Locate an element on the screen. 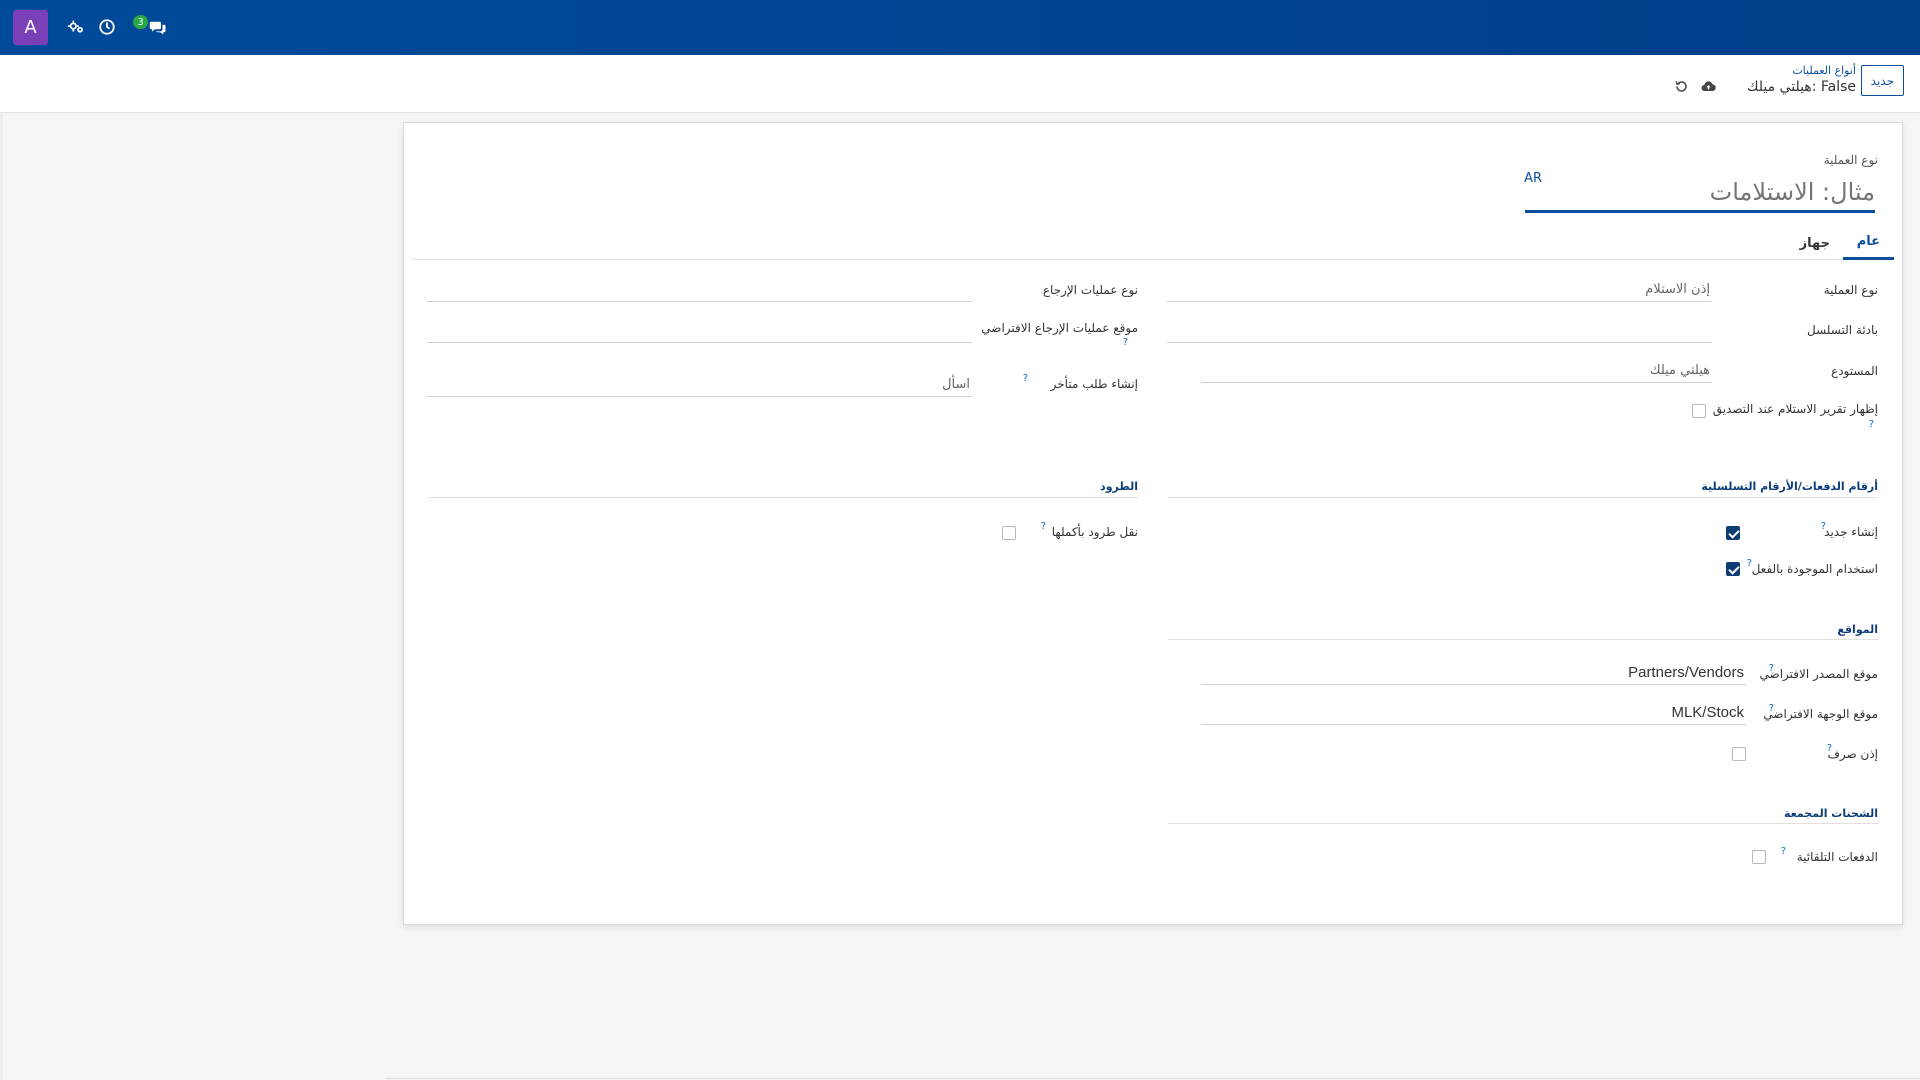  new-button: جديد is located at coordinates (1882, 80).